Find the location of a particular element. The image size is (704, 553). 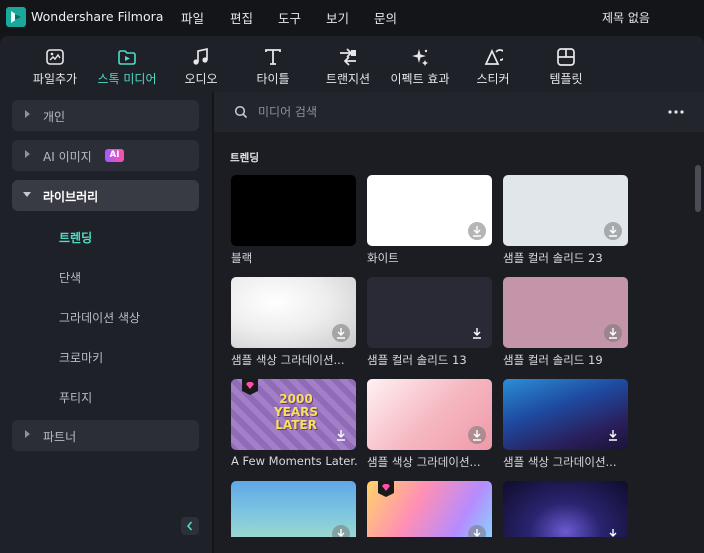

sticker-icon is located at coordinates (493, 57).